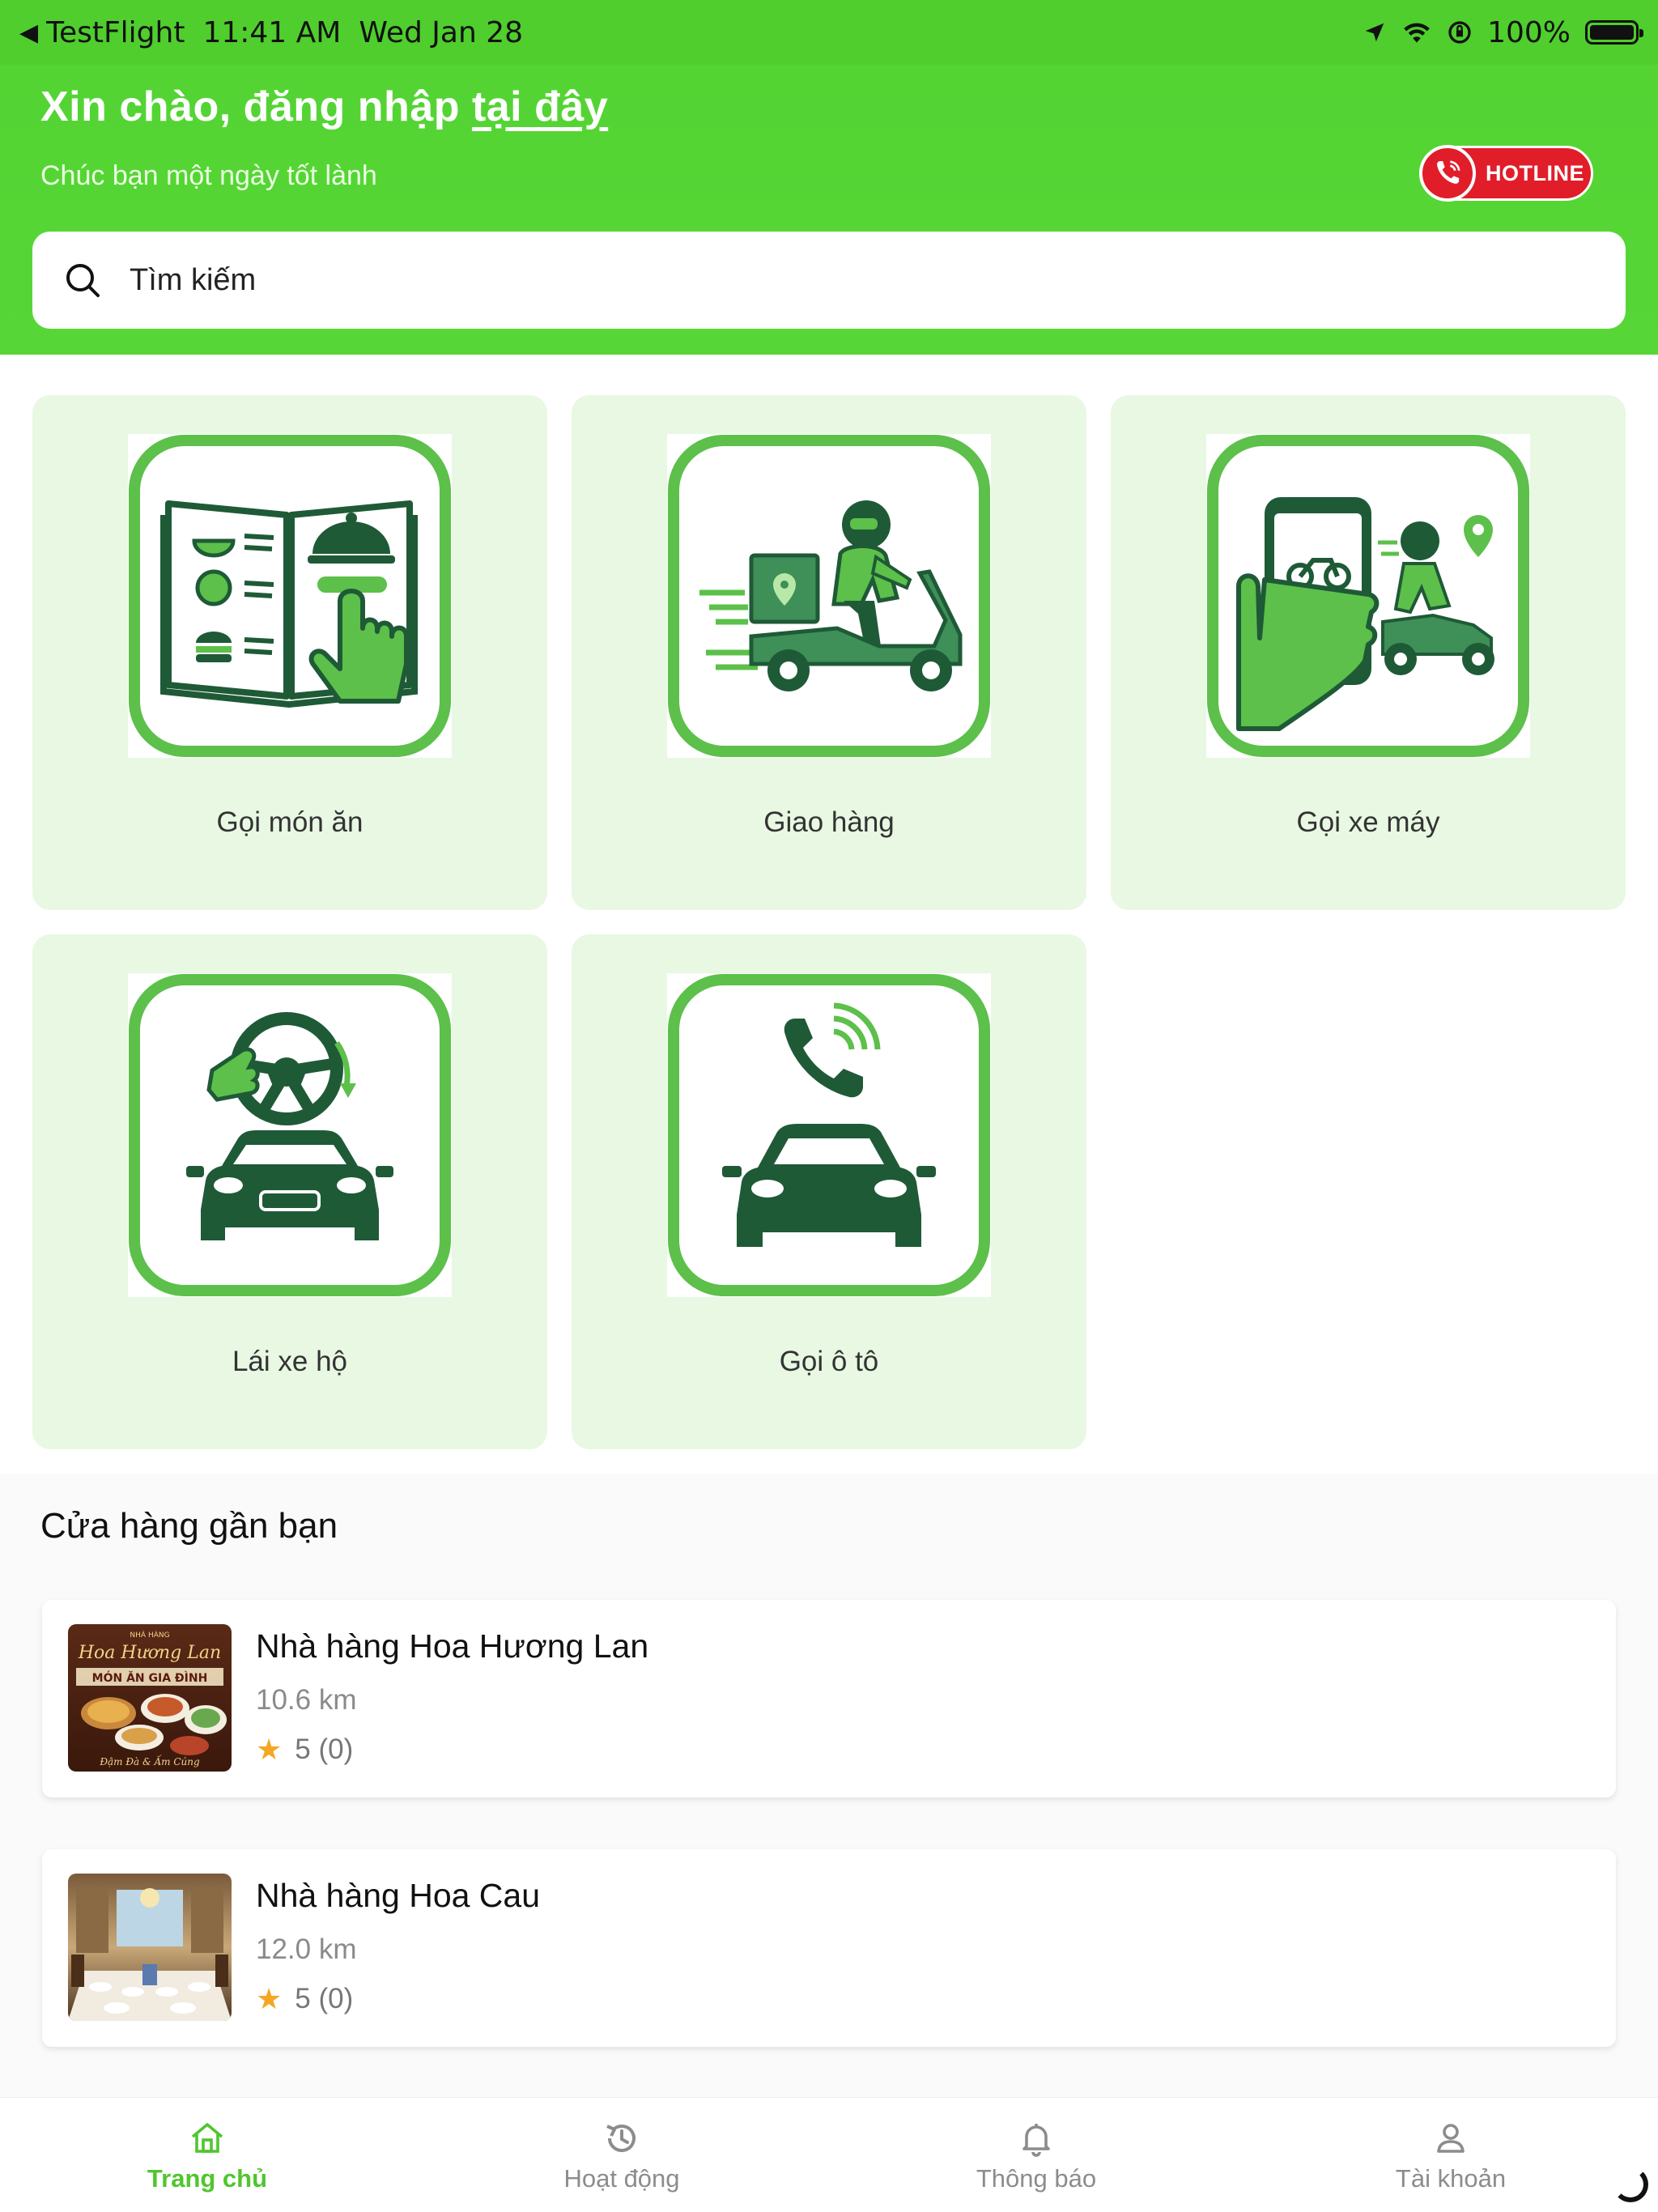  I want to click on service-label: Gọi món ăn, so click(289, 822).